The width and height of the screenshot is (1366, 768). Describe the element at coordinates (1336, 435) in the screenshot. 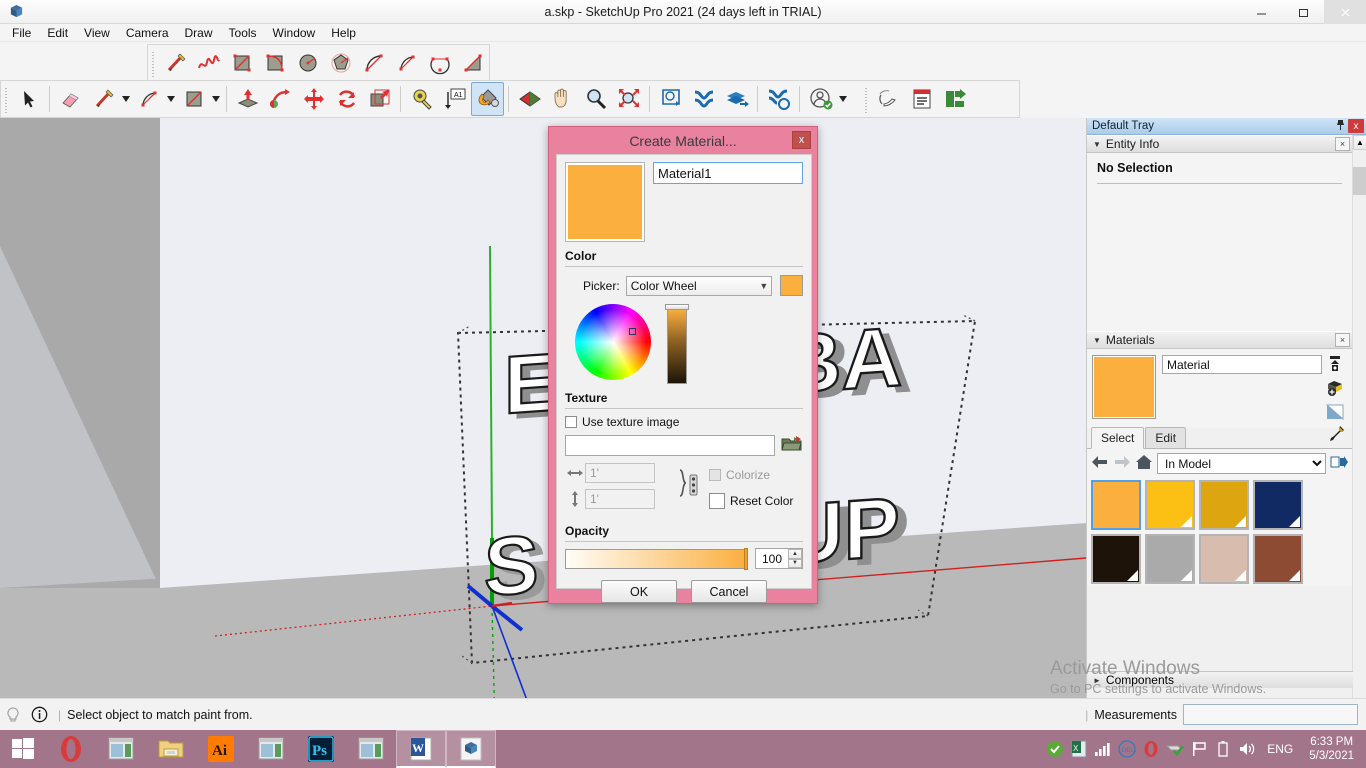

I see `eyedropper-icon` at that location.